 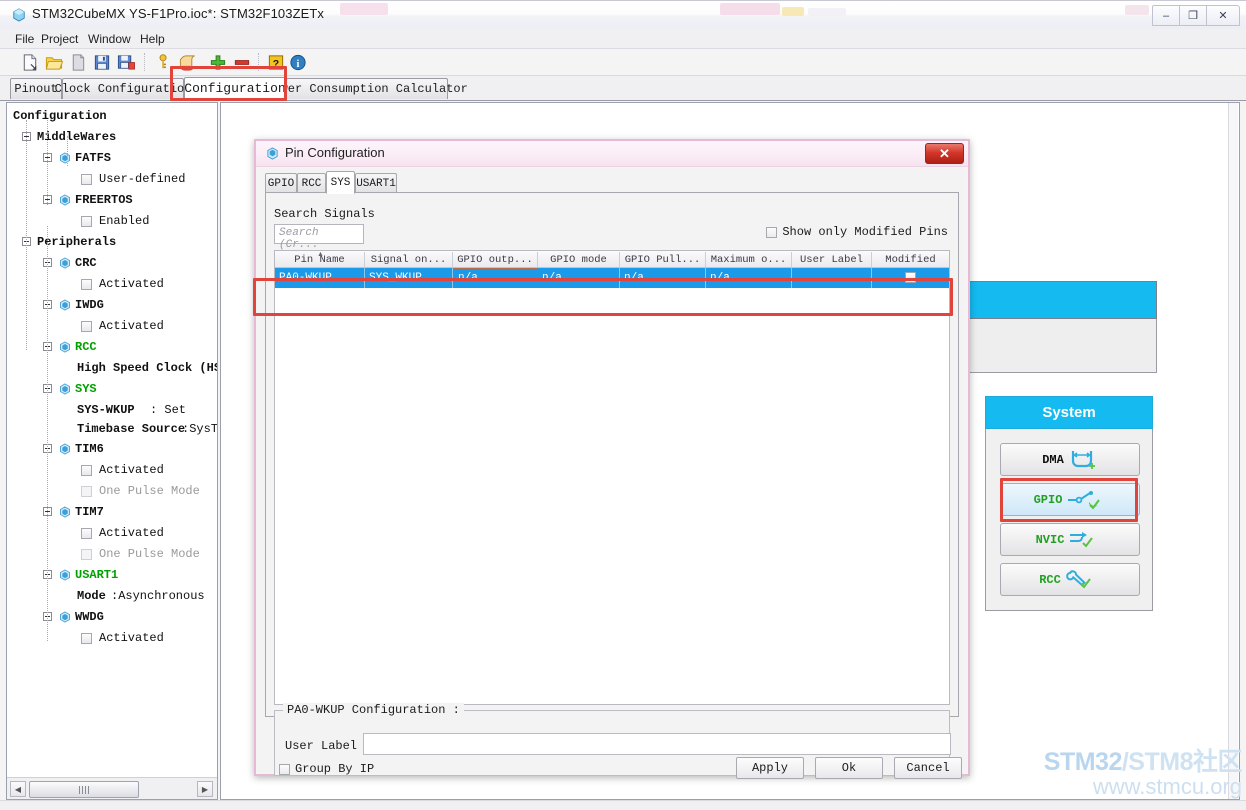 I want to click on tree-item-tim6-one-pulse-mode: One Pulse Mode, so click(x=112, y=491).